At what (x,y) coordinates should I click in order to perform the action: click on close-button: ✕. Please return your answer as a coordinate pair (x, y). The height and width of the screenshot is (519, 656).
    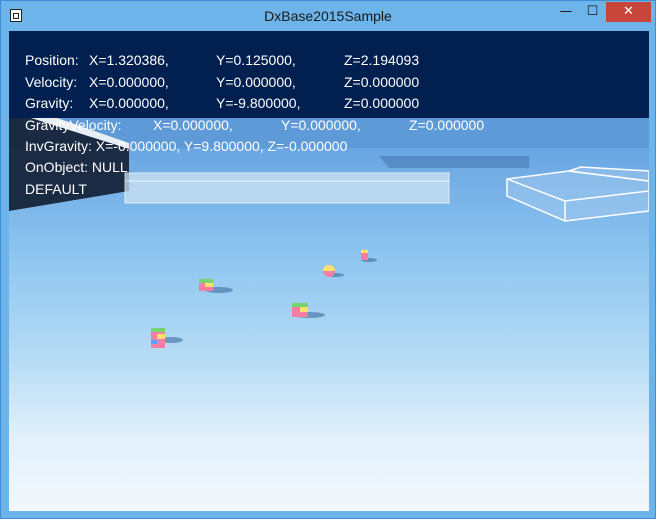
    Looking at the image, I should click on (628, 12).